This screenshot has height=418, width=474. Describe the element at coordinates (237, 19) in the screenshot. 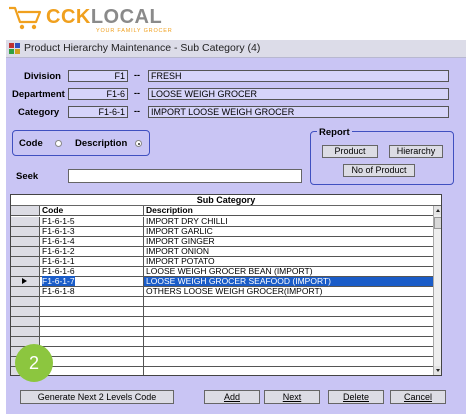

I see `brand-header: CCKLOCAL YOUR FAMILY GROCER` at that location.